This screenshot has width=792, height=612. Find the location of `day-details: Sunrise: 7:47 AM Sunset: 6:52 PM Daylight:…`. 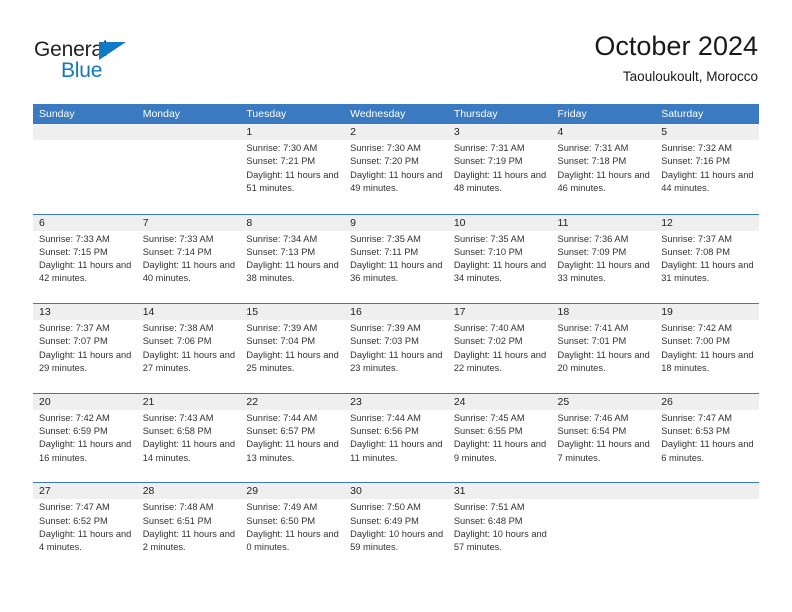

day-details: Sunrise: 7:47 AM Sunset: 6:52 PM Daylight:… is located at coordinates (88, 527).